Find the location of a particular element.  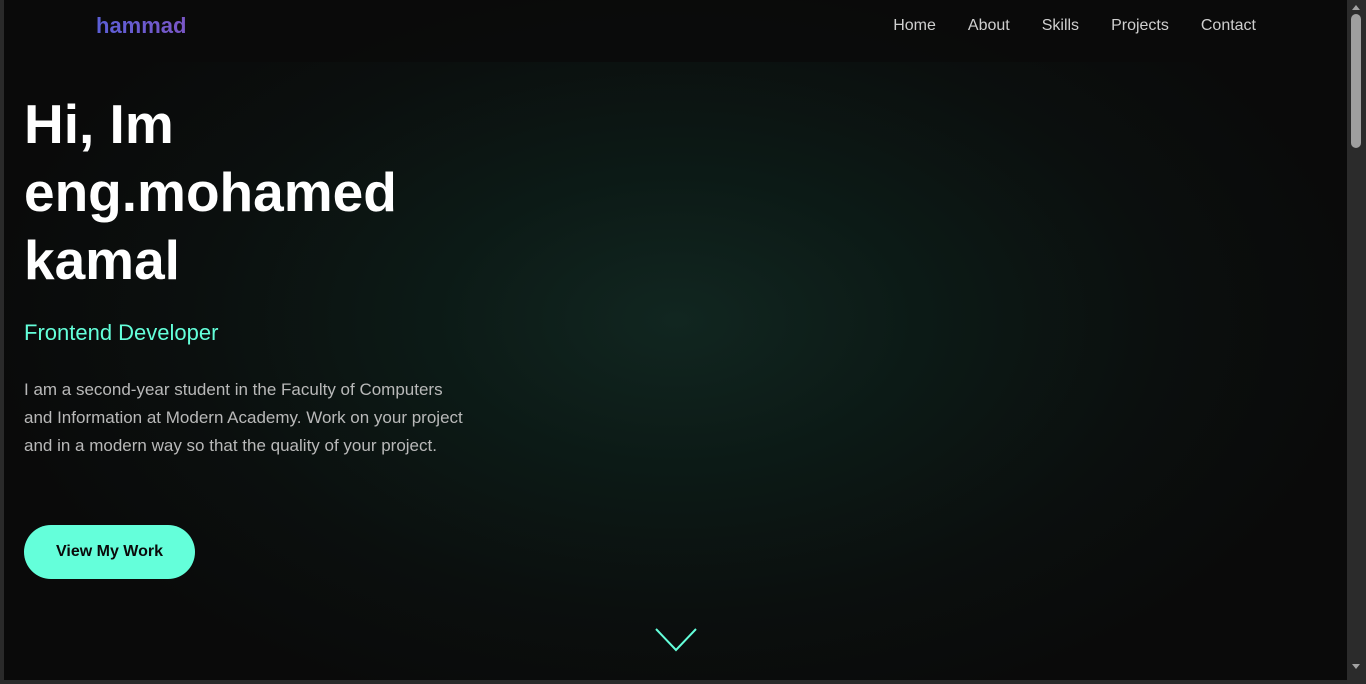

nav-link-home: Home is located at coordinates (914, 26).